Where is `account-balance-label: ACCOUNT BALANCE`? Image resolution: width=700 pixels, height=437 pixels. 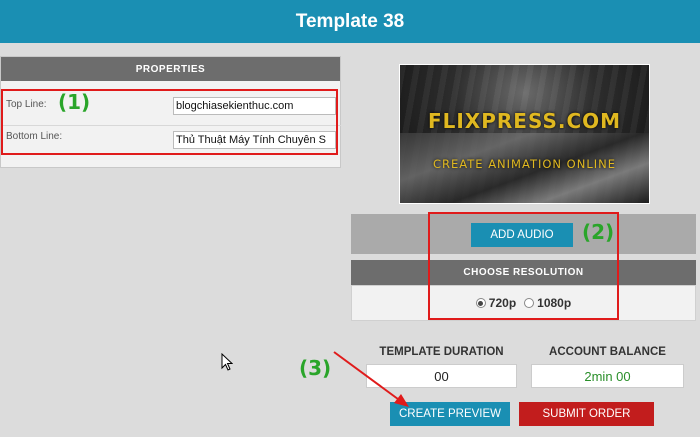 account-balance-label: ACCOUNT BALANCE is located at coordinates (607, 352).